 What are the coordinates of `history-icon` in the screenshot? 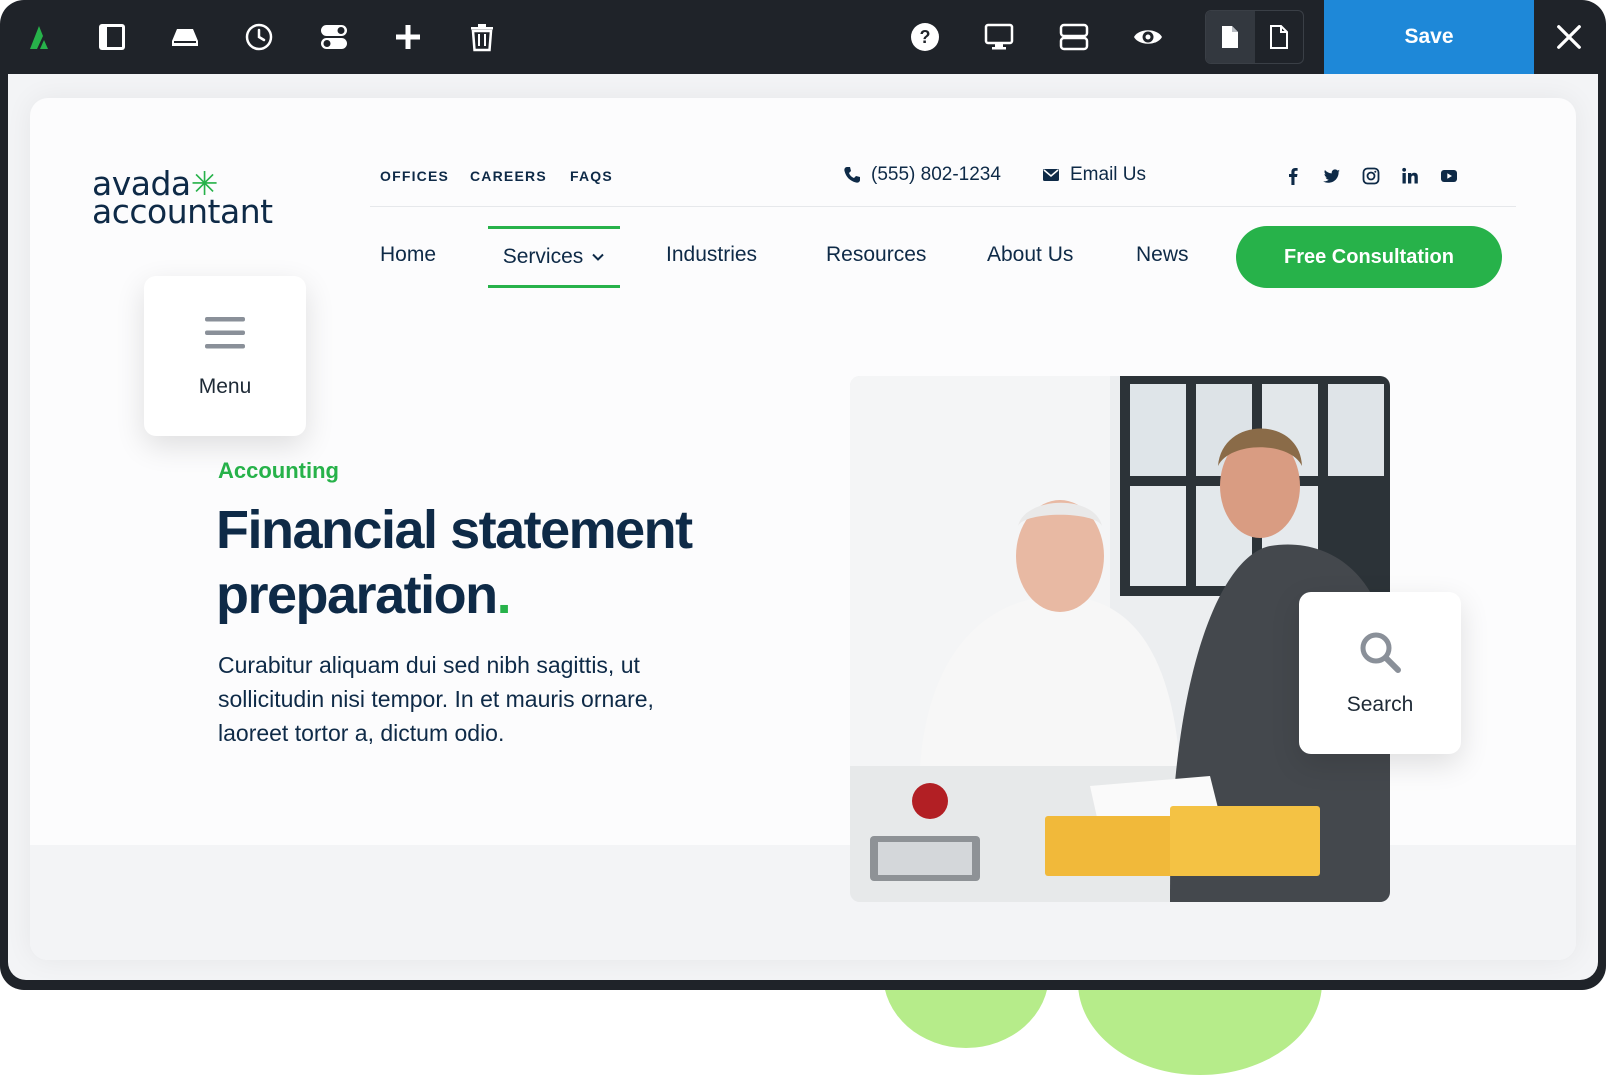 It's located at (259, 37).